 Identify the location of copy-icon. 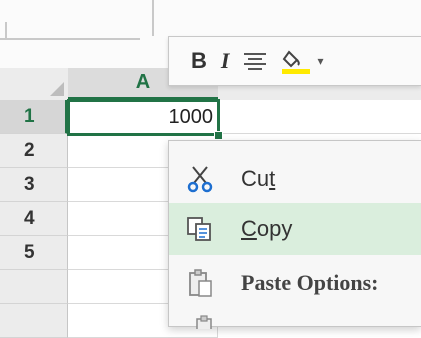
(200, 229).